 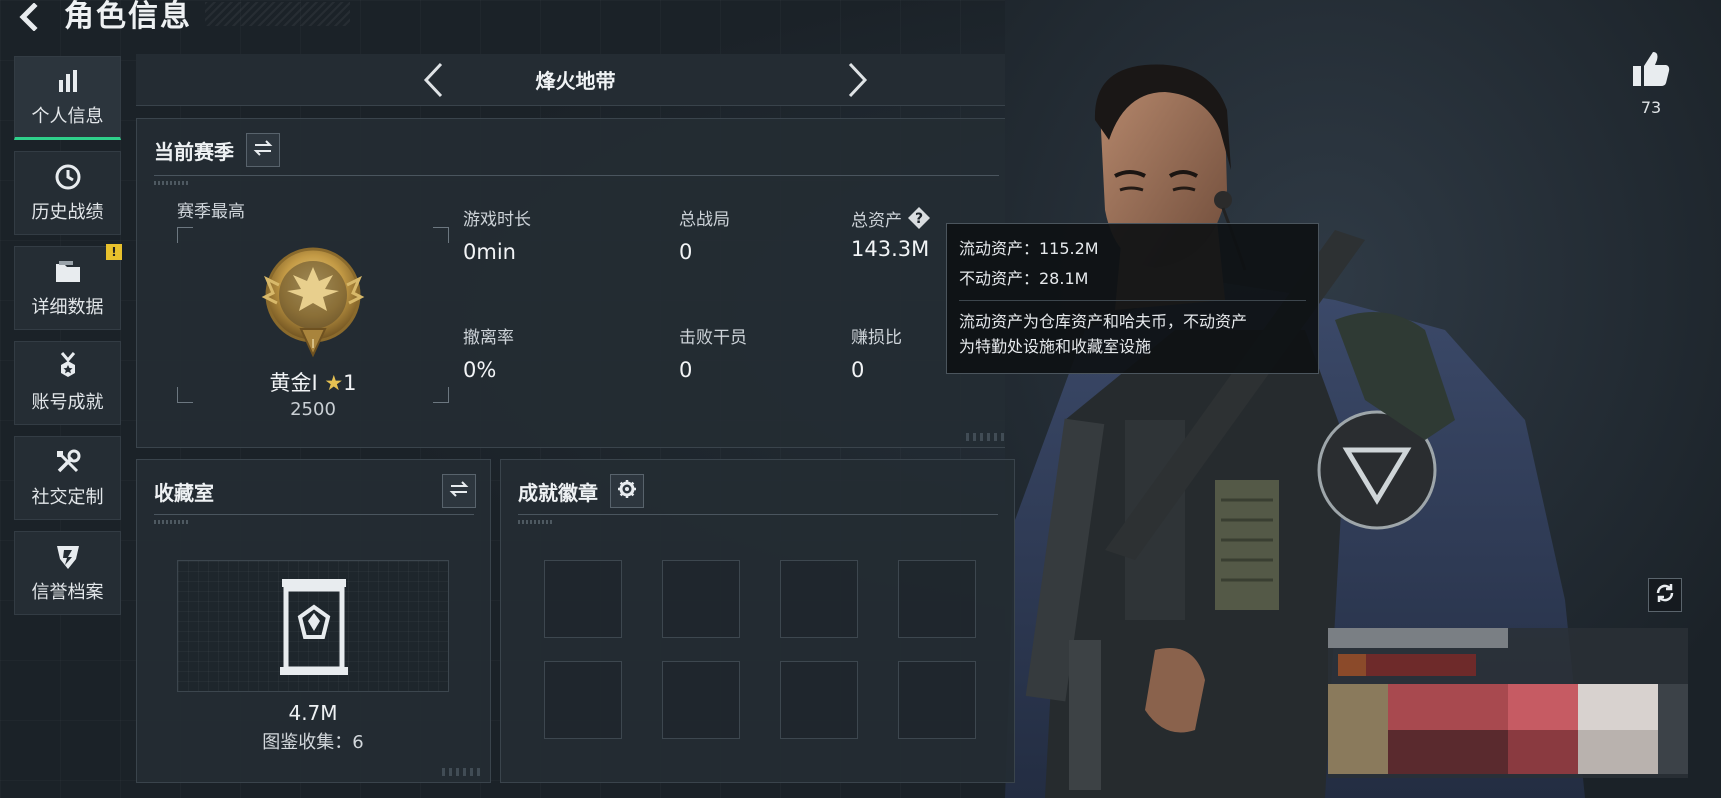 I want to click on achievement-settings-button, so click(x=627, y=491).